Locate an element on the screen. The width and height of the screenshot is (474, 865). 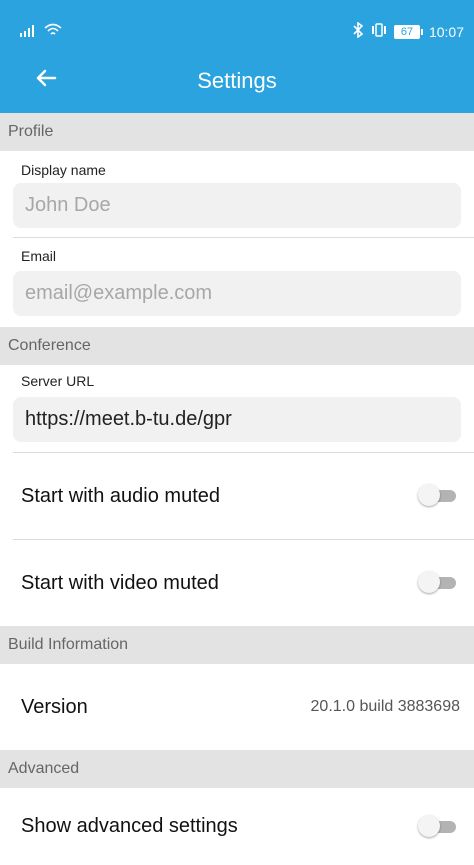
status-right: 67 10:07 is located at coordinates (408, 31).